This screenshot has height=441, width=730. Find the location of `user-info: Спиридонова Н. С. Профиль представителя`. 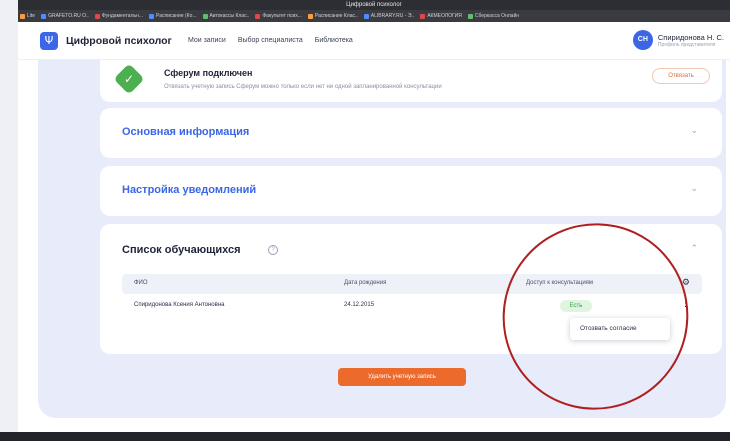

user-info: Спиридонова Н. С. Профиль представителя is located at coordinates (691, 40).